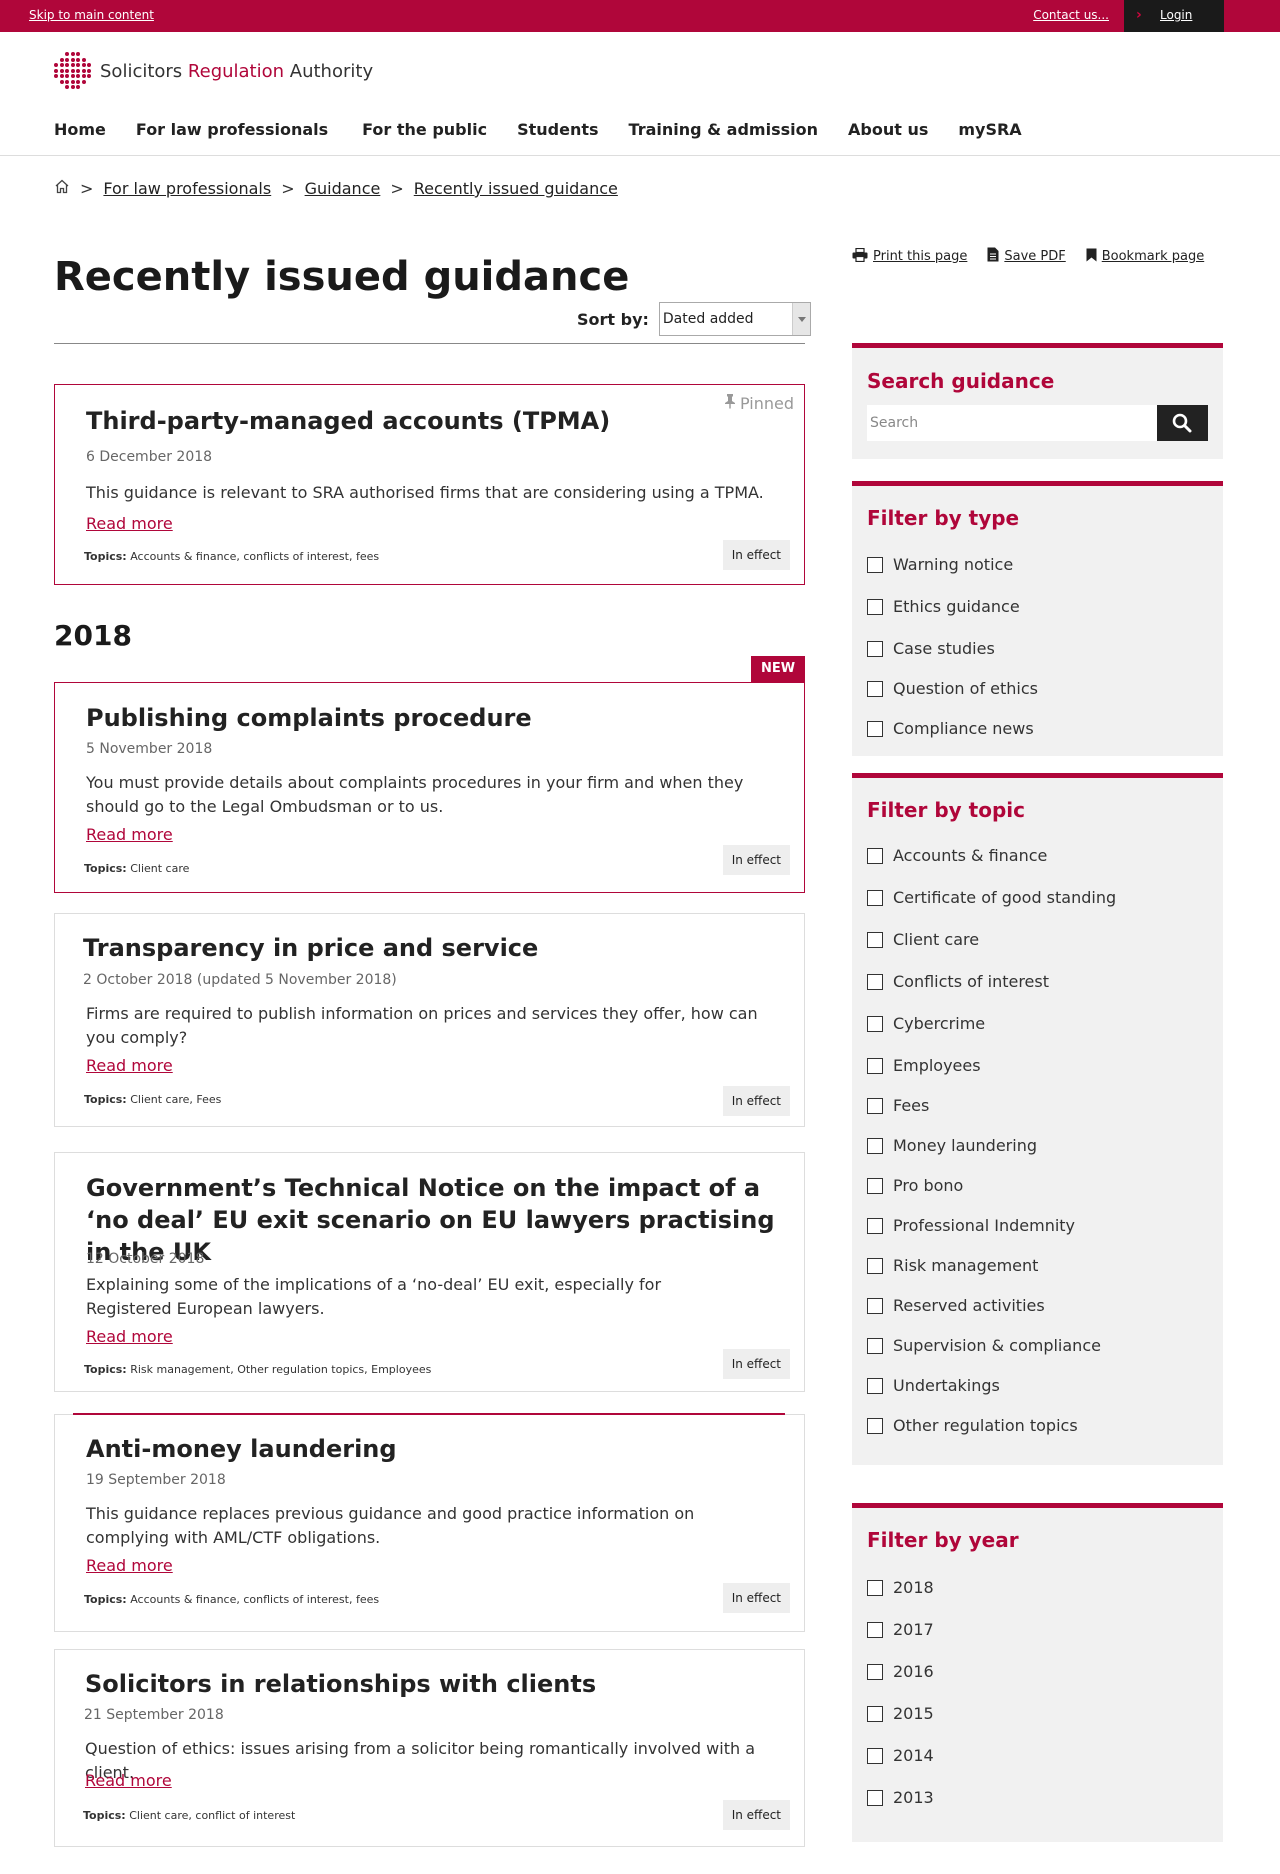  I want to click on filter-option: Accounts & finance, so click(957, 855).